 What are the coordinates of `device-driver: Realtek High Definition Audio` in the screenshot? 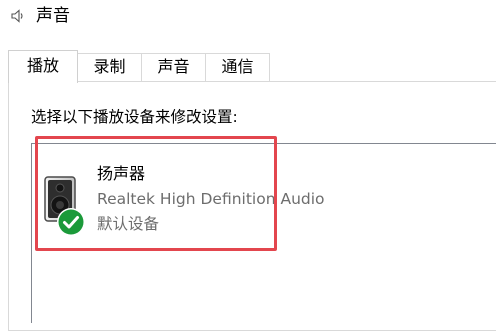 It's located at (211, 199).